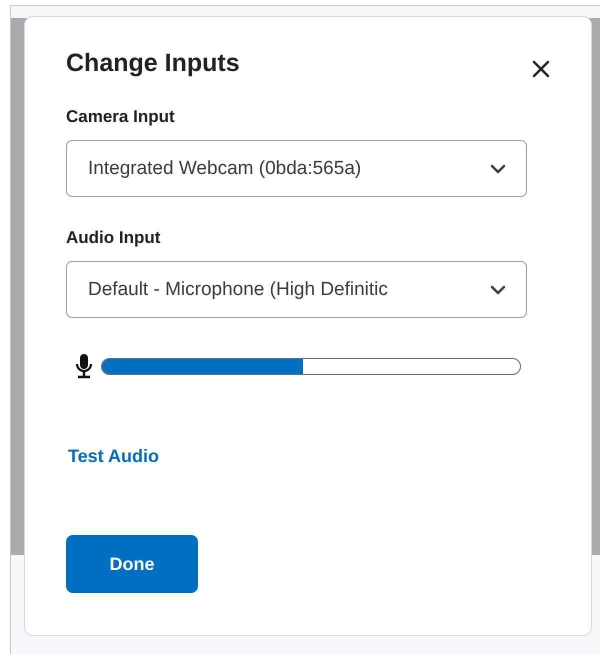 This screenshot has width=600, height=654. What do you see at coordinates (84, 366) in the screenshot?
I see `microphone-icon` at bounding box center [84, 366].